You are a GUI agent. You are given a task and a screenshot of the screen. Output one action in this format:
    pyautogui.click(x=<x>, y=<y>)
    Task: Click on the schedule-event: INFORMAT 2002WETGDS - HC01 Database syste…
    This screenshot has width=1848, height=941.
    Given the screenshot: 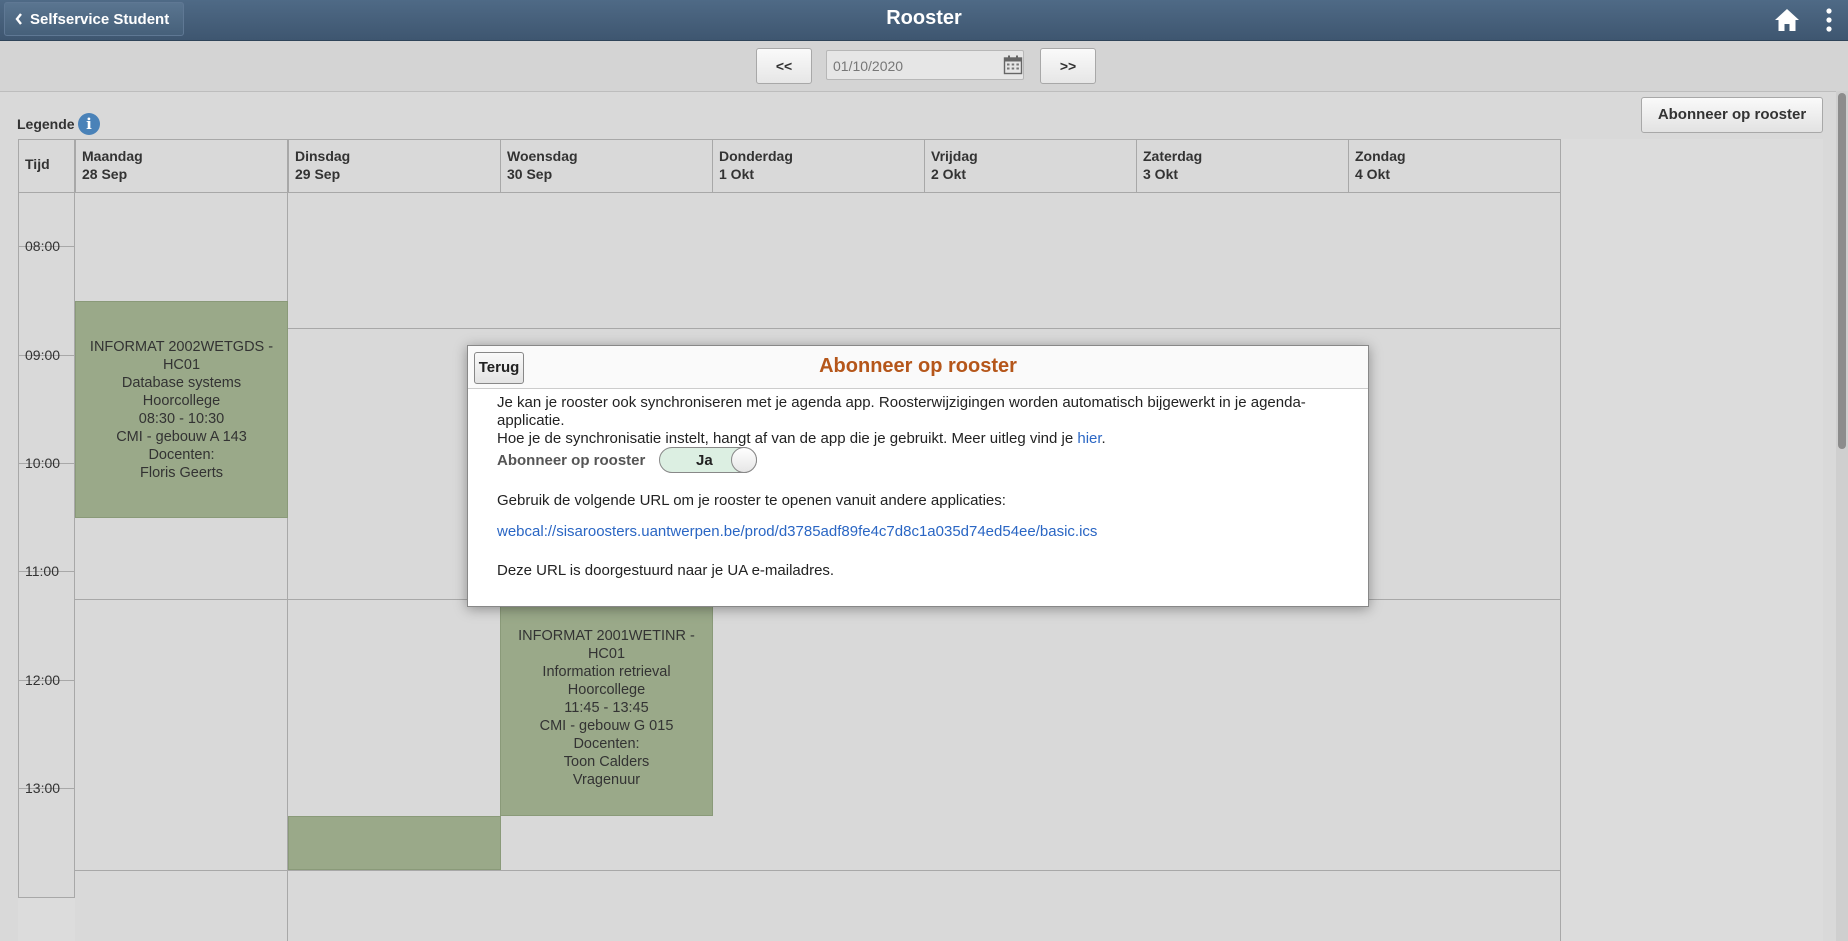 What is the action you would take?
    pyautogui.click(x=181, y=410)
    